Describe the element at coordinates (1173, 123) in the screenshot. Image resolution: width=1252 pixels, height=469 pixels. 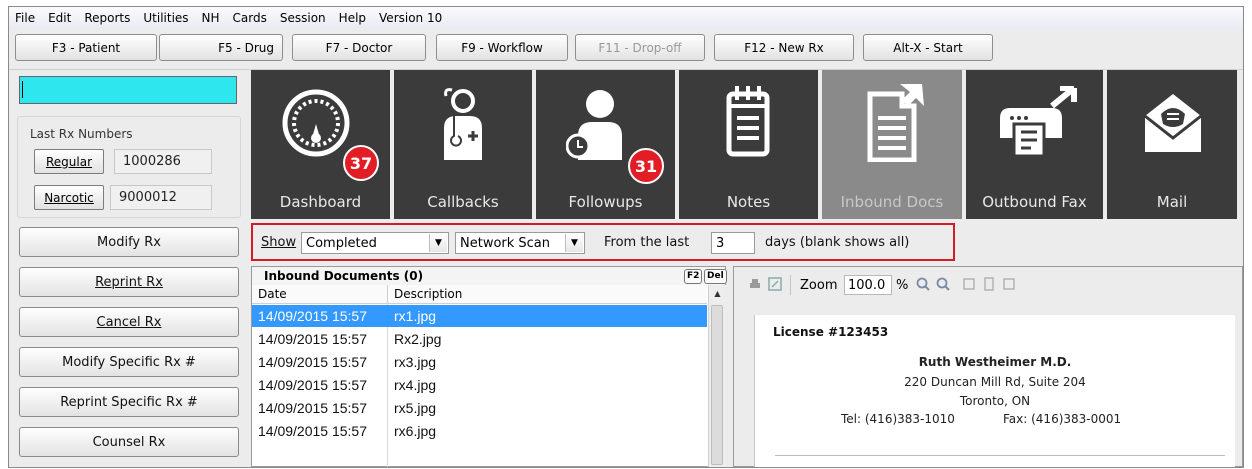
I see `mail-envelope-icon` at that location.